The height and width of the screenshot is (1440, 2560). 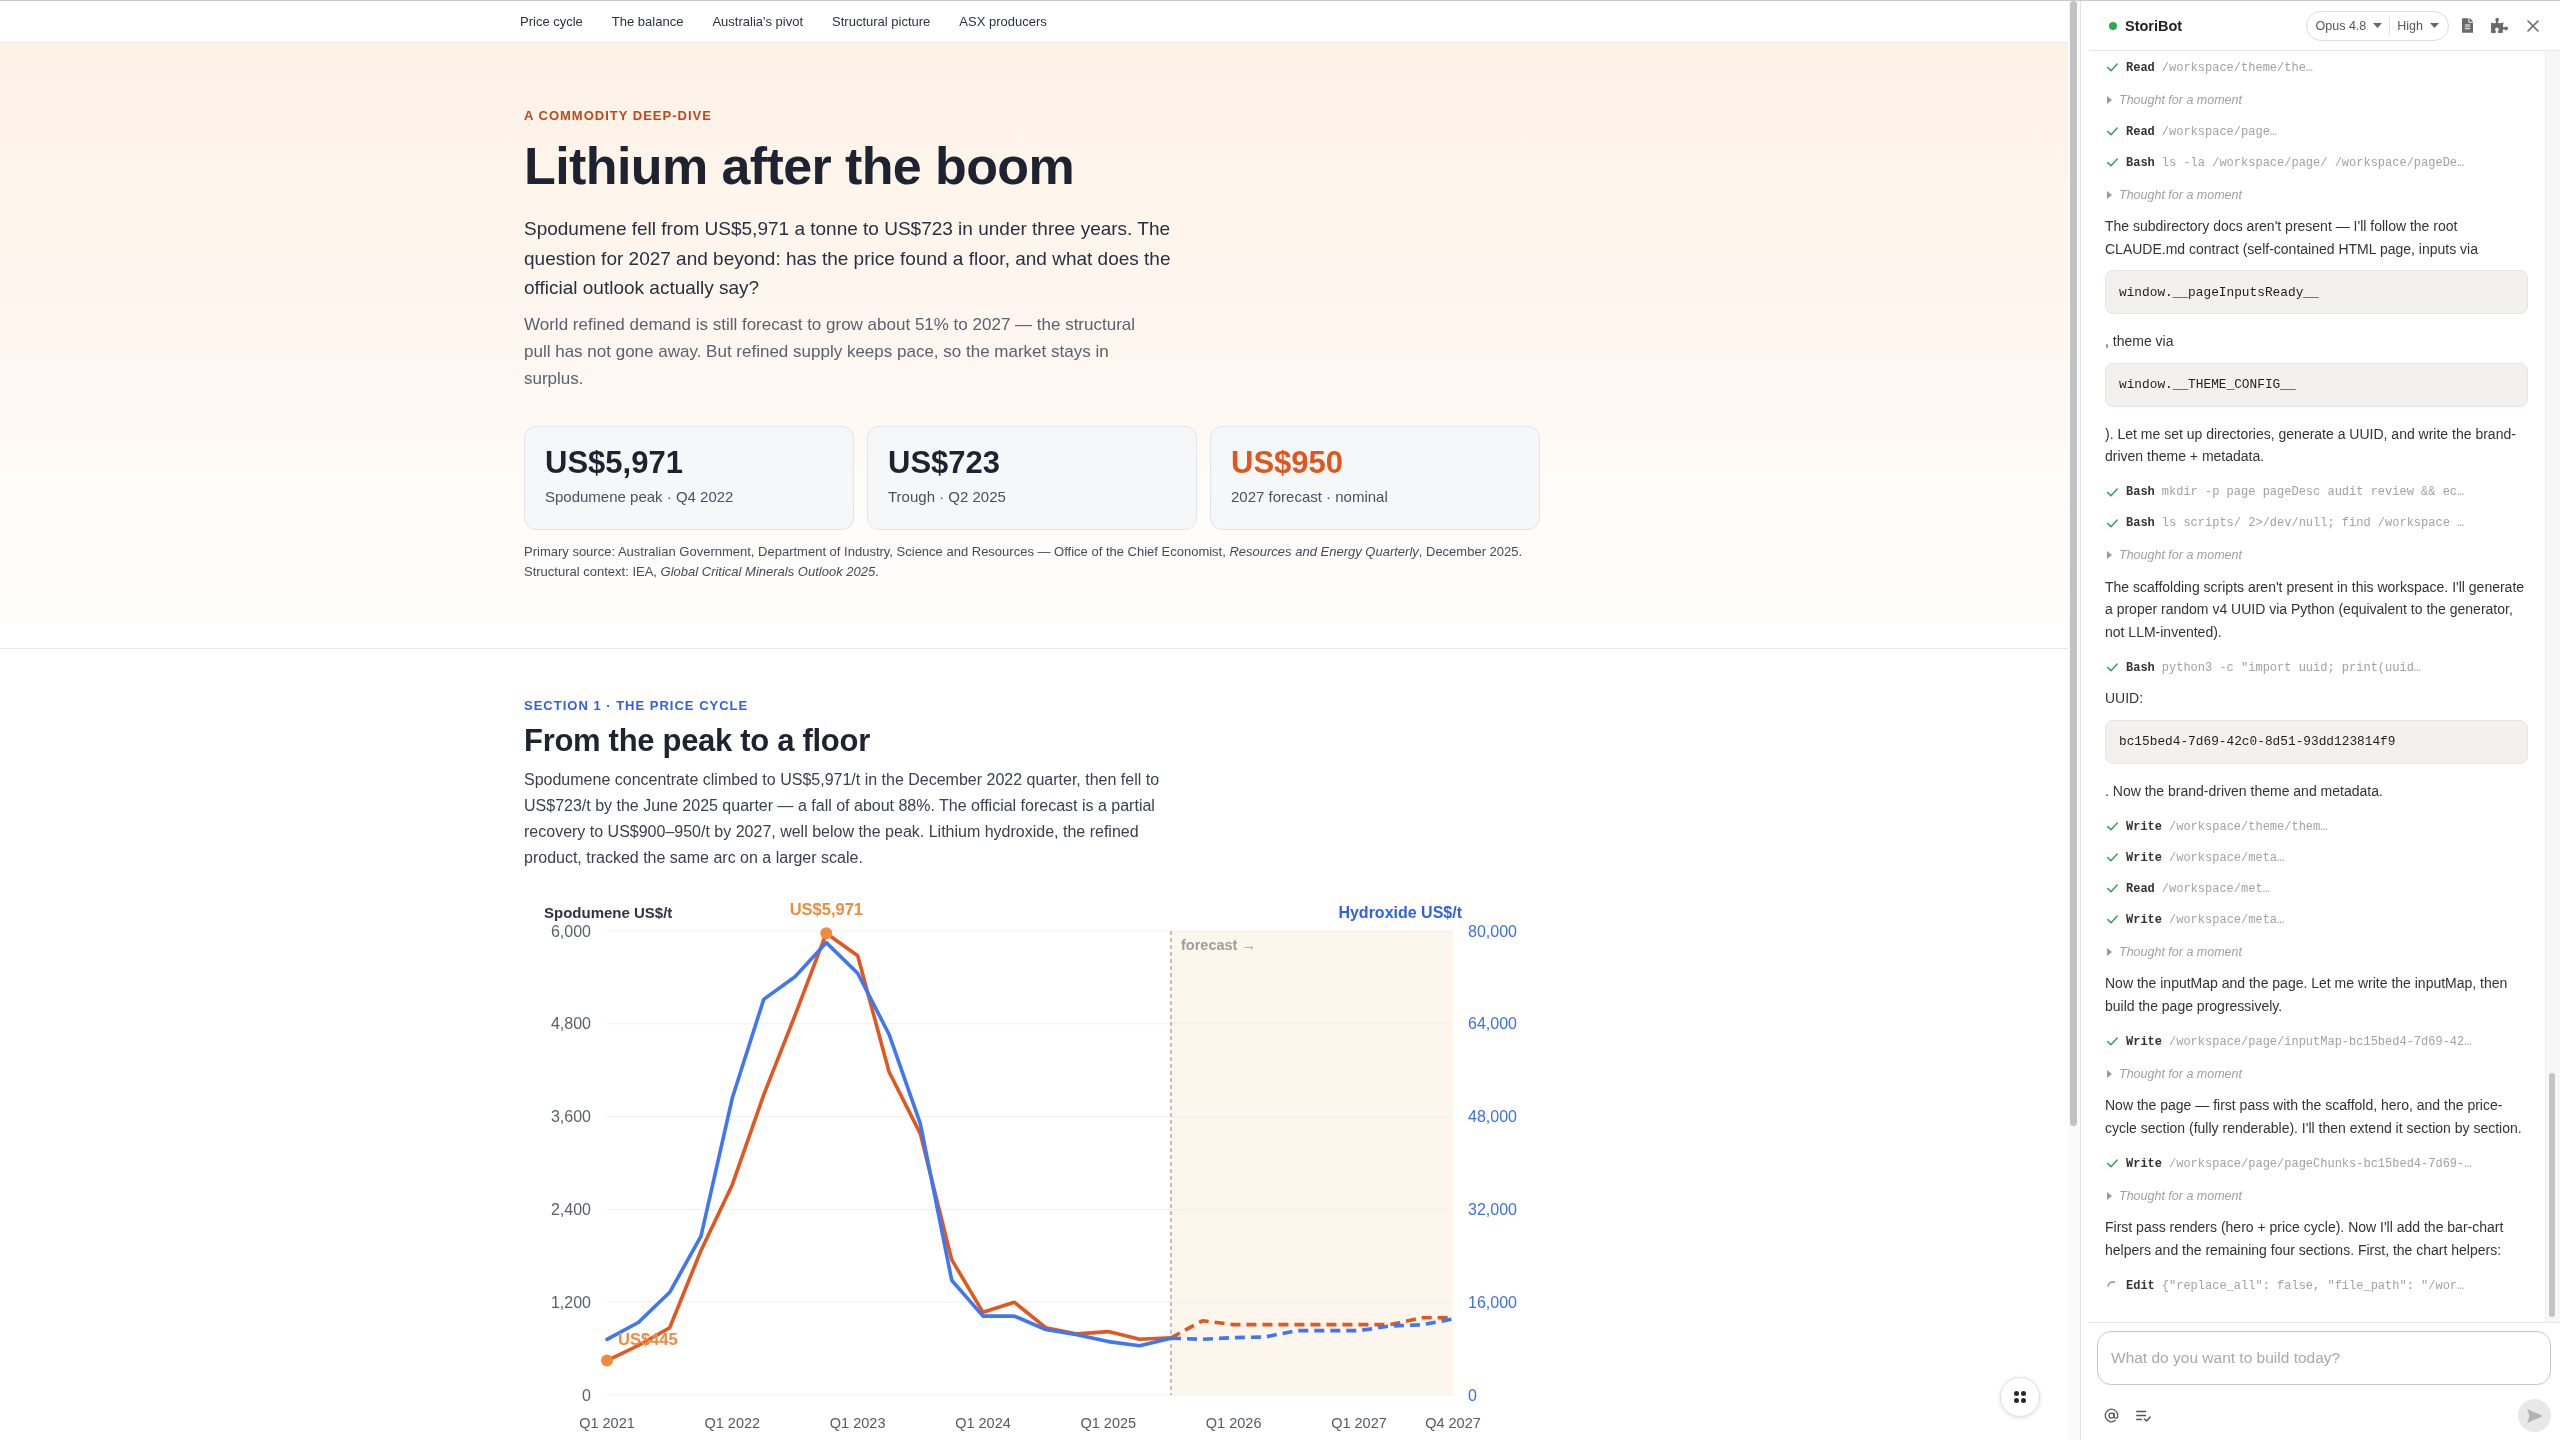 I want to click on axis-tick-label: Q1 2026, so click(x=1233, y=1422).